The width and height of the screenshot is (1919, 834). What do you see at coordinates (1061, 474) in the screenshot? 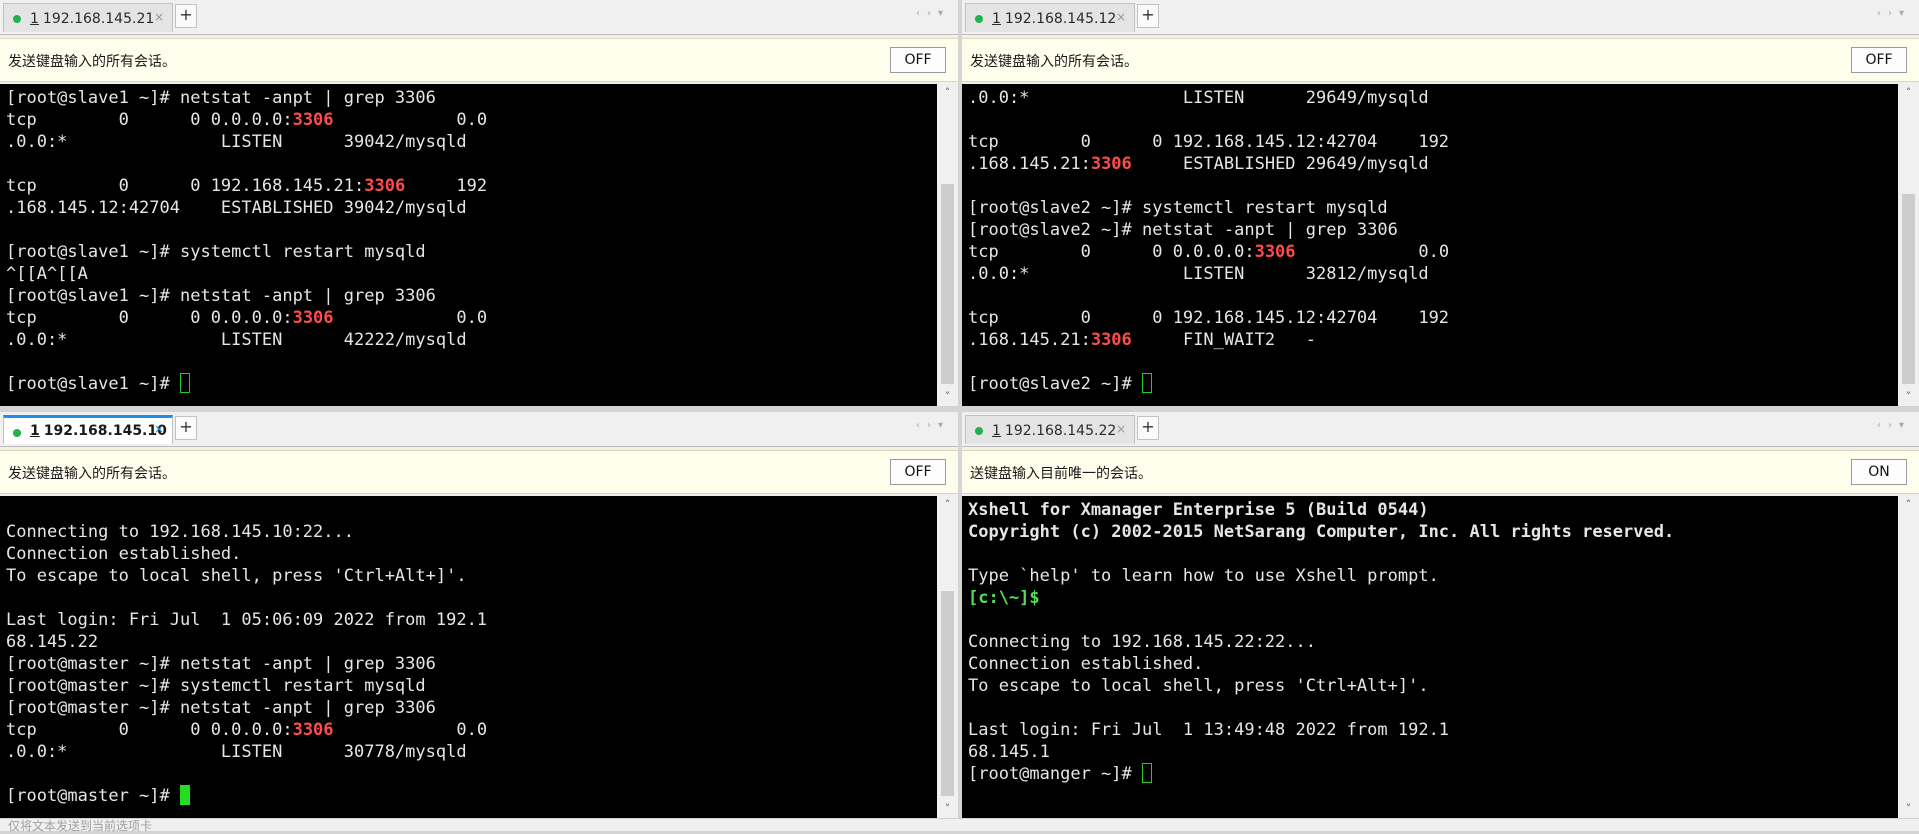
I see `broadcast-label: 送键盘输入目前唯一的会话。` at bounding box center [1061, 474].